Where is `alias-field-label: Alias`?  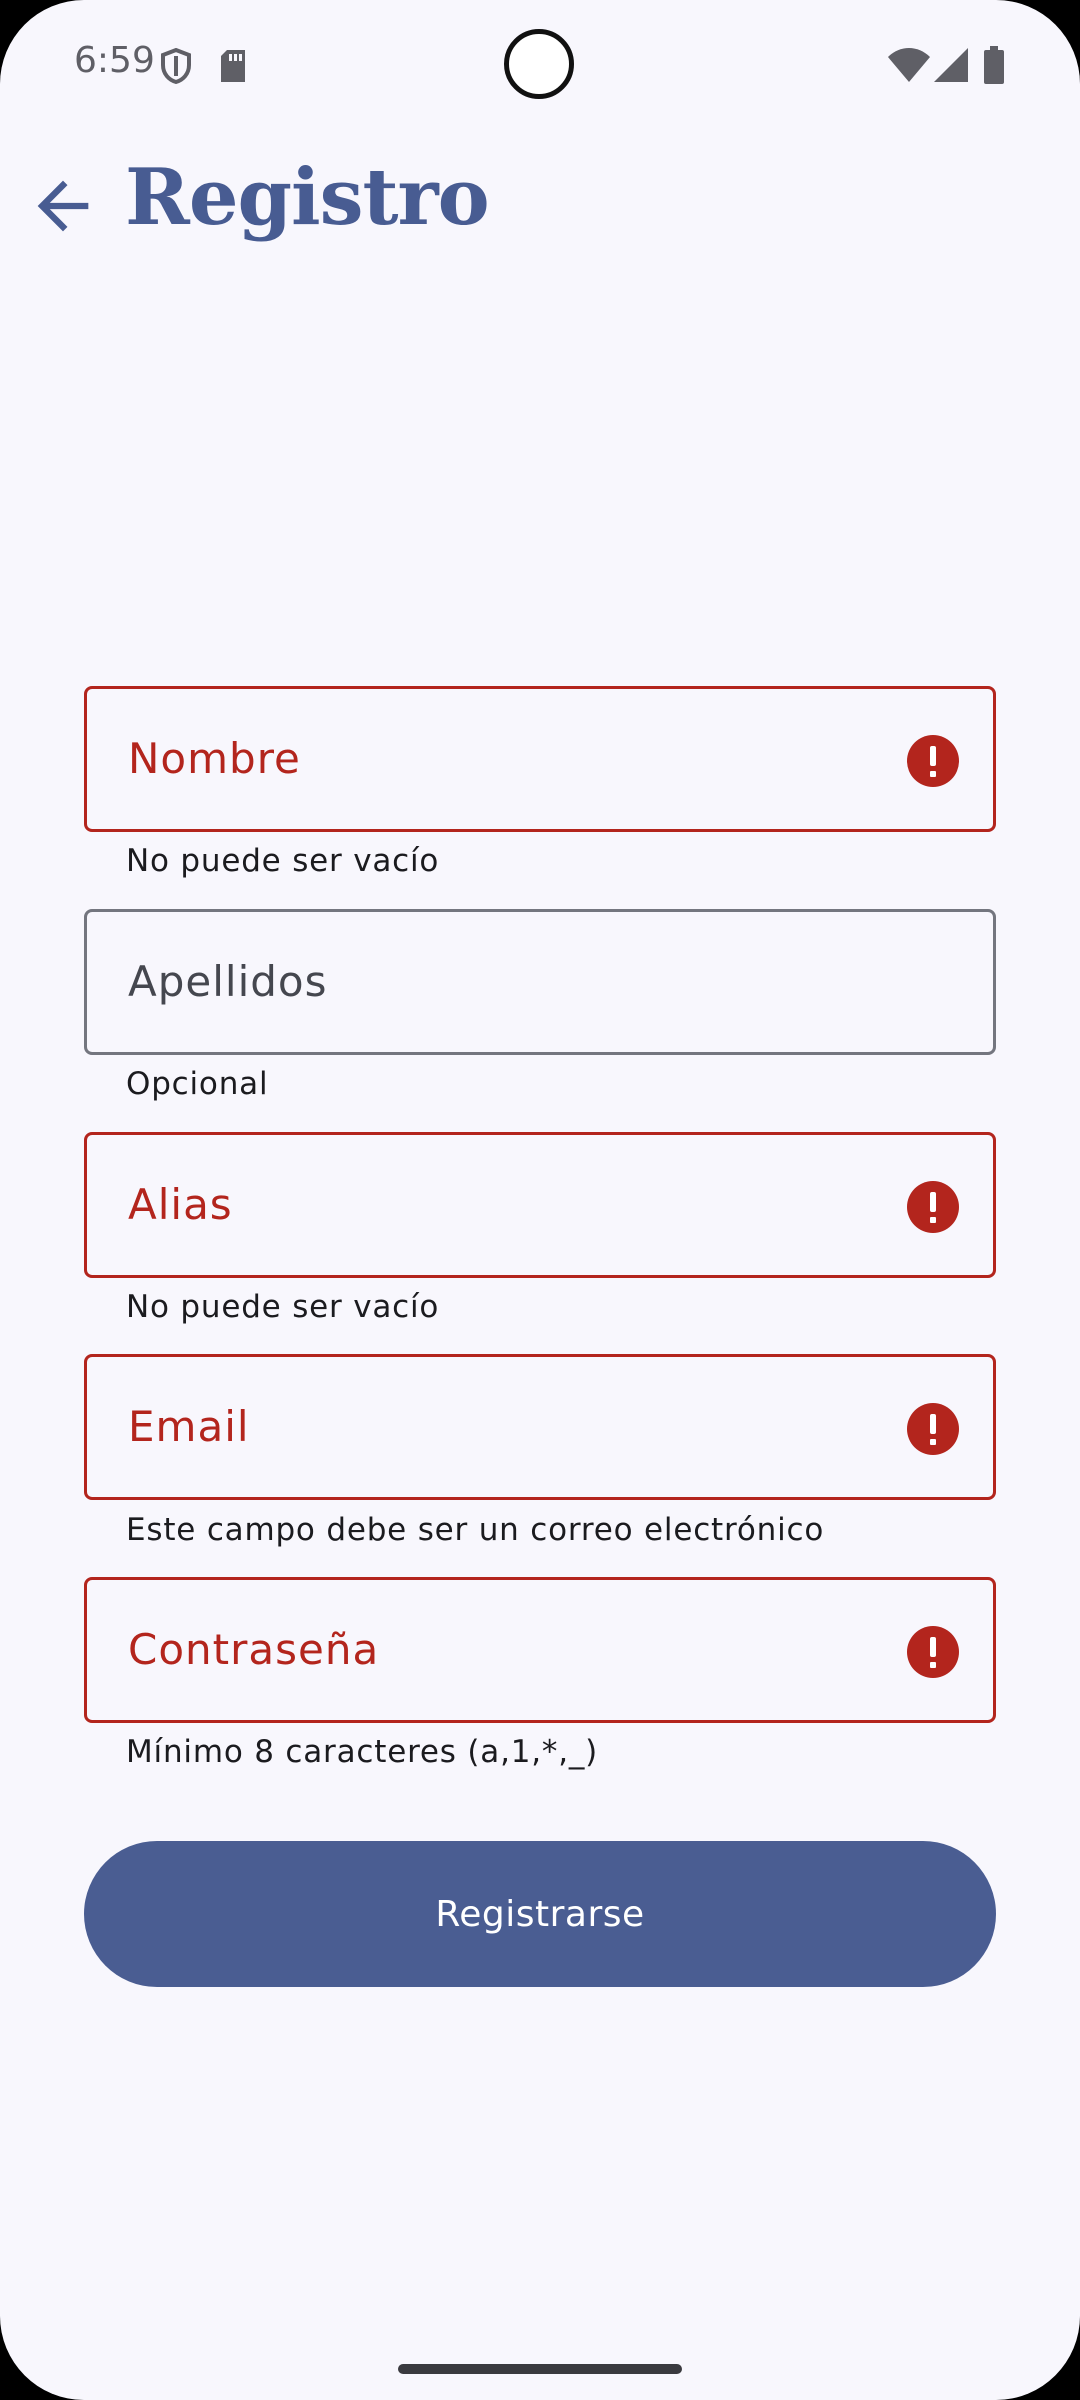 alias-field-label: Alias is located at coordinates (180, 1204).